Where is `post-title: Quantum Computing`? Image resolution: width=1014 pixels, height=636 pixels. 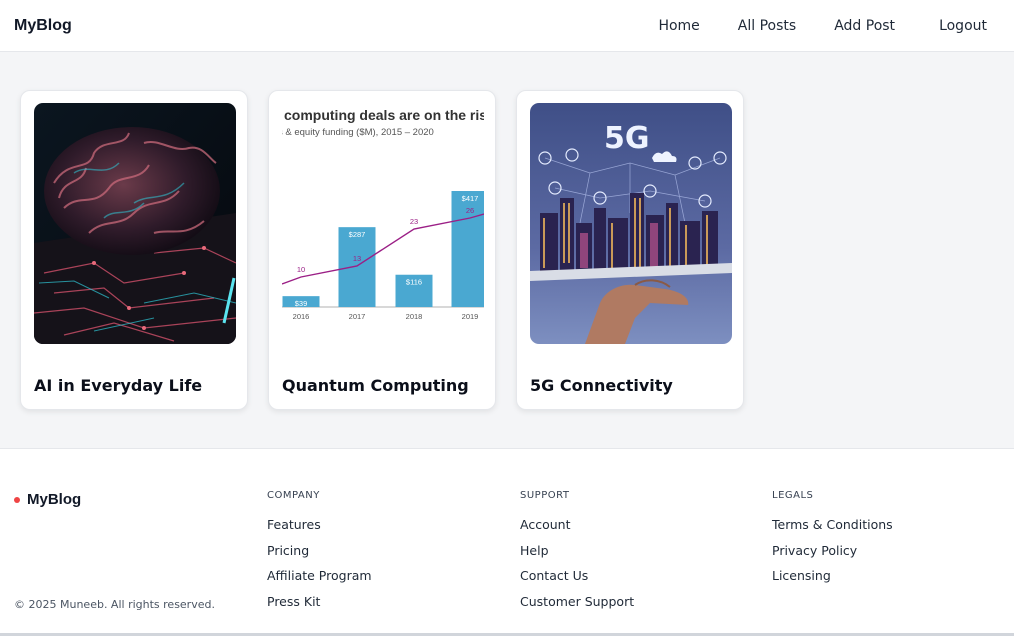
post-title: Quantum Computing is located at coordinates (375, 385).